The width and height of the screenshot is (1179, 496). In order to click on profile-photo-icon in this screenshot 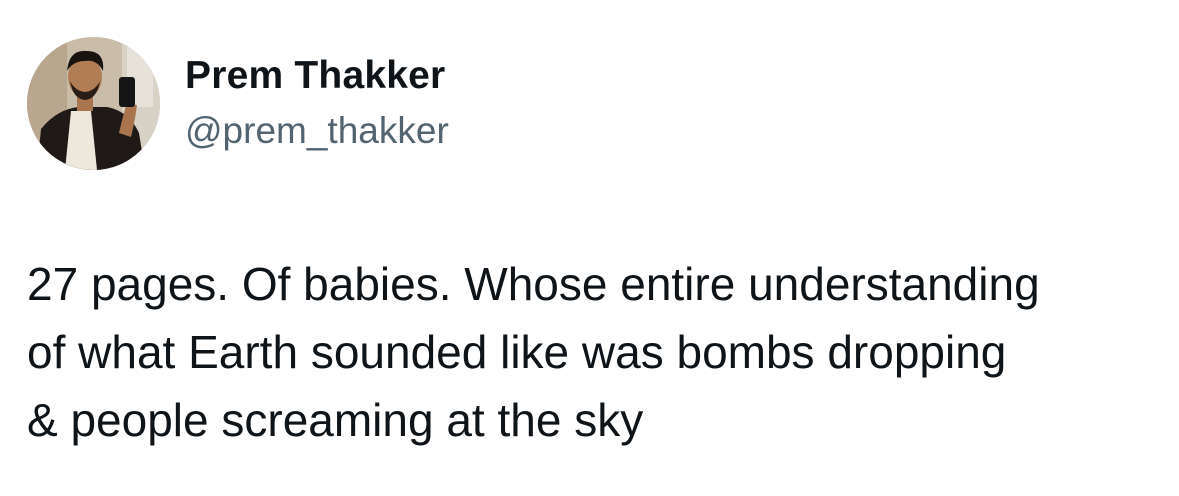, I will do `click(93, 103)`.